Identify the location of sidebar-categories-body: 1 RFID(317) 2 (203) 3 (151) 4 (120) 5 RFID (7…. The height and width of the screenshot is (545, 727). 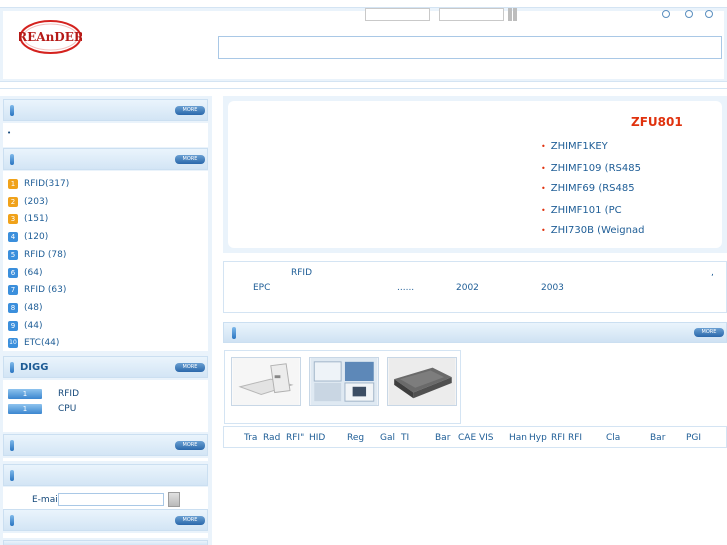
(105, 261).